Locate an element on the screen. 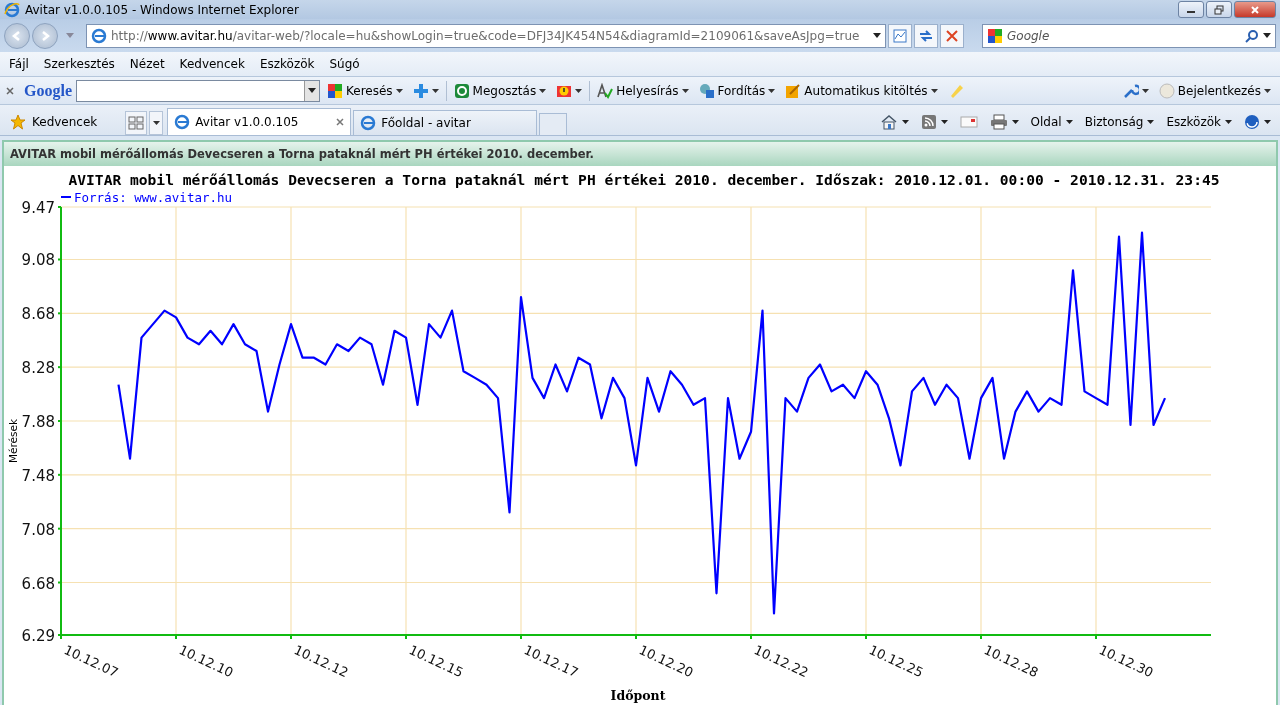 The image size is (1280, 705). search-icon is located at coordinates (1252, 35).